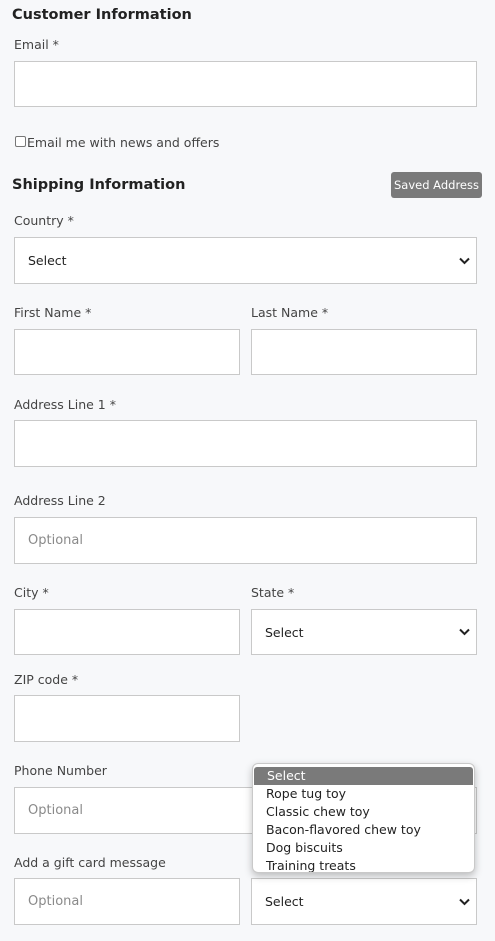 The image size is (495, 941). Describe the element at coordinates (36, 44) in the screenshot. I see `email-label: Email *` at that location.